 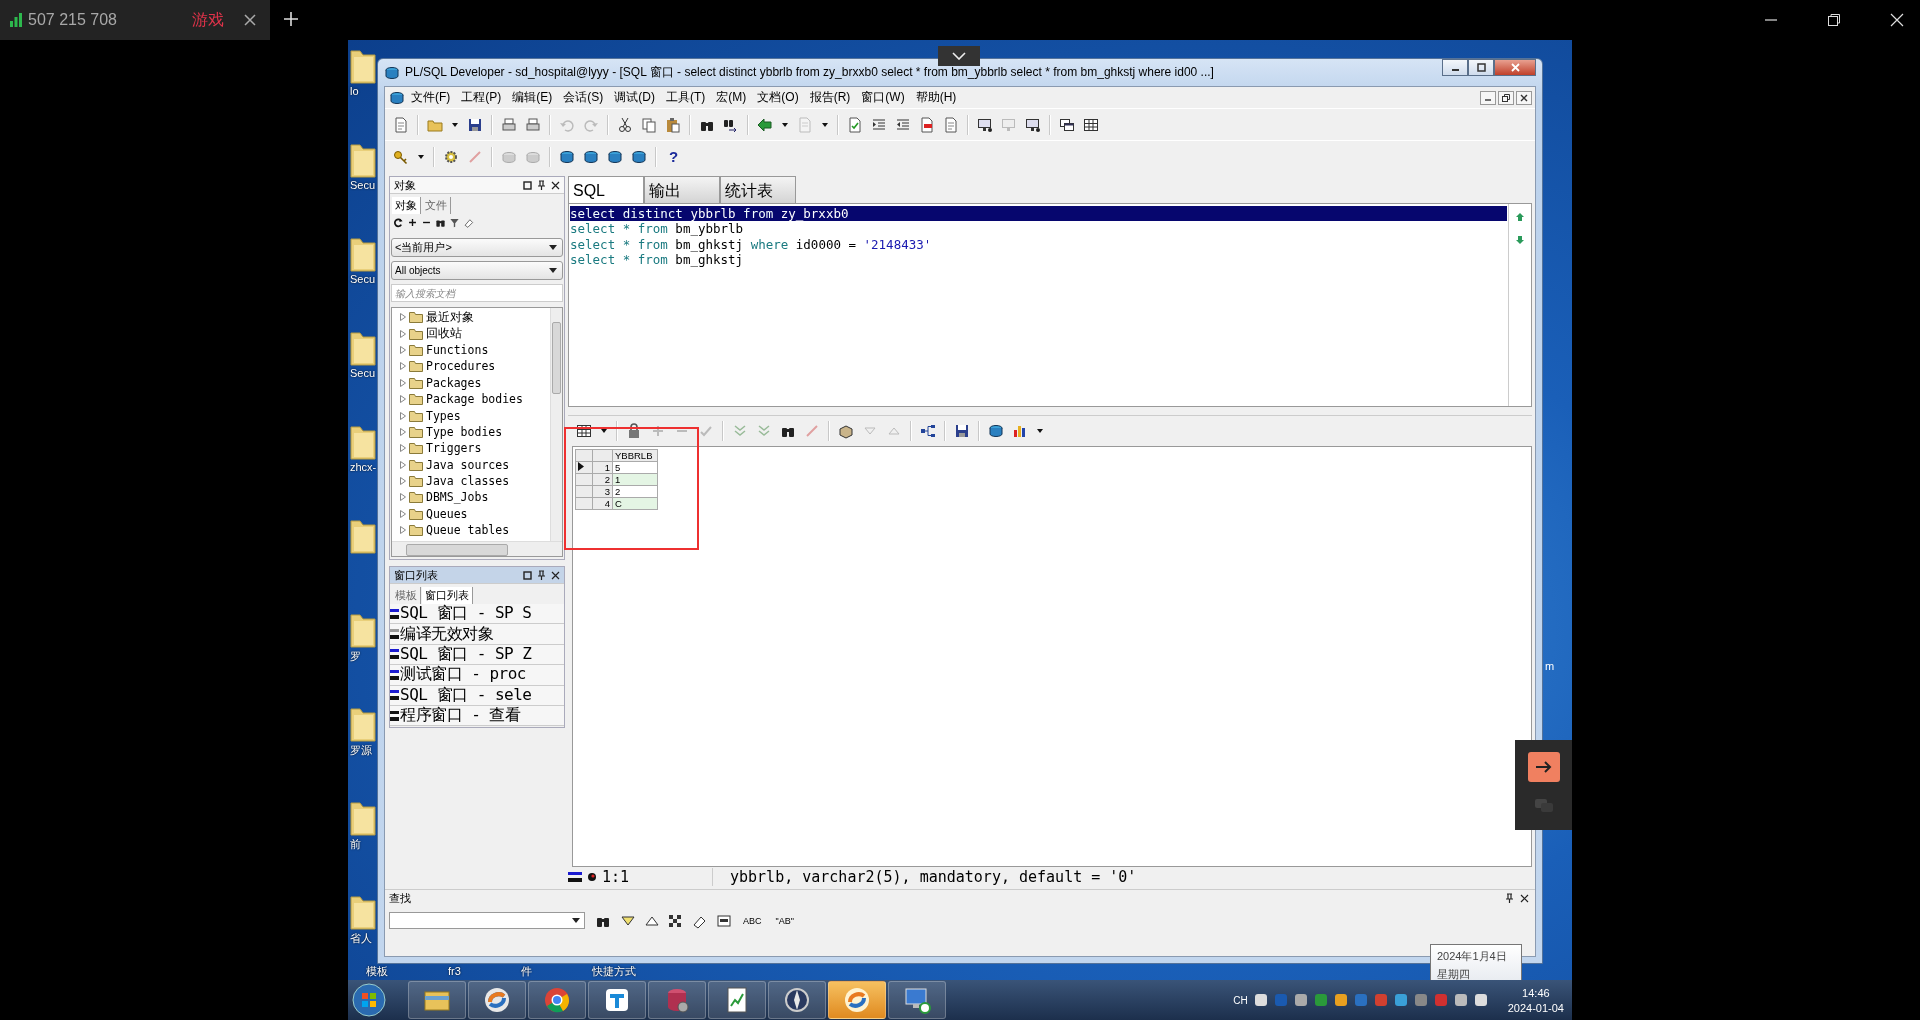 I want to click on start-button, so click(x=369, y=1000).